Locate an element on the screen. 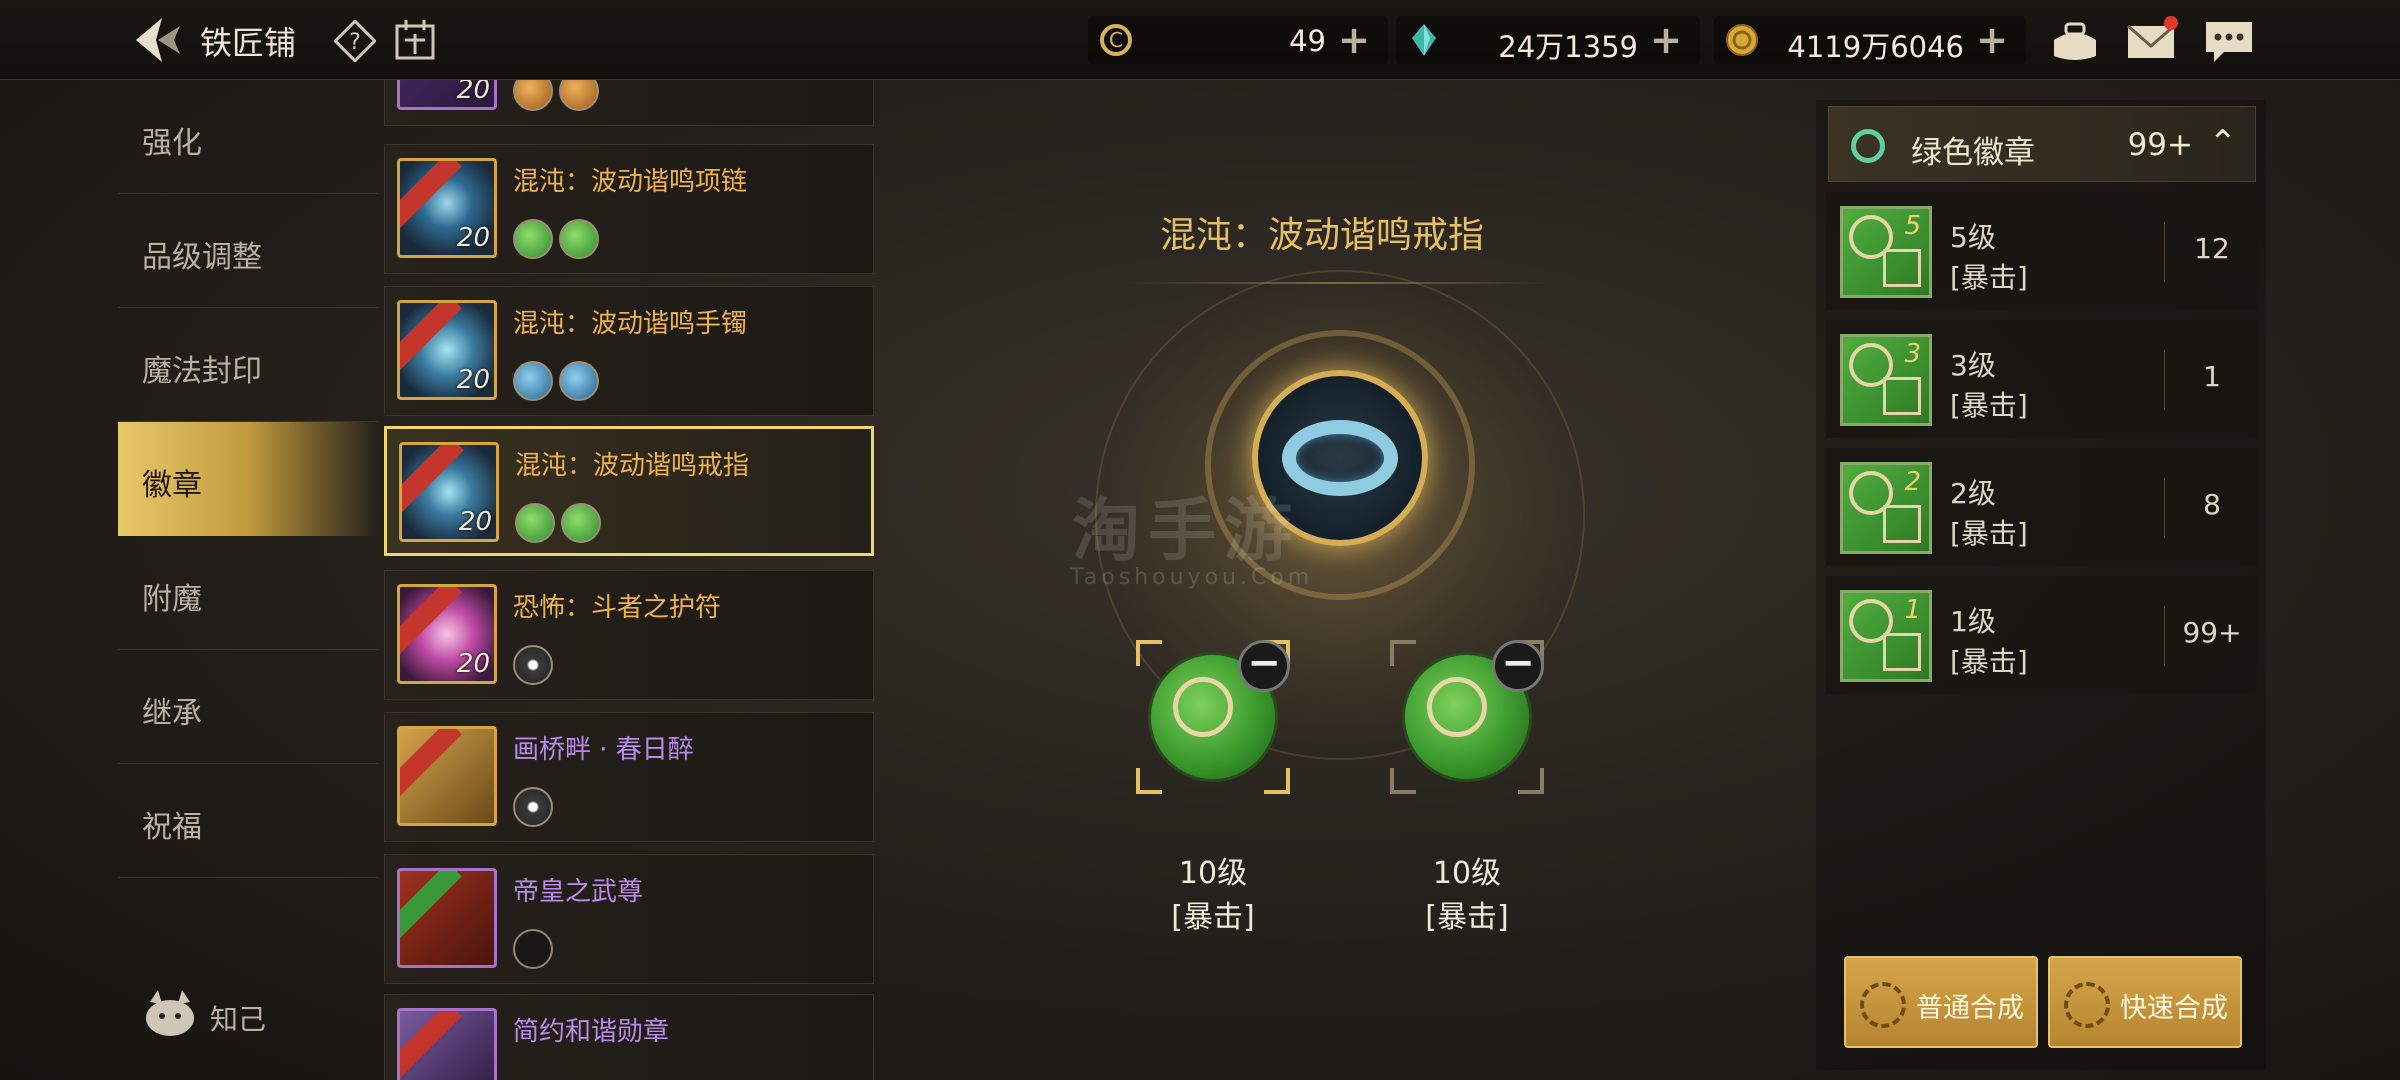 Image resolution: width=2400 pixels, height=1080 pixels. chat-icon is located at coordinates (2229, 41).